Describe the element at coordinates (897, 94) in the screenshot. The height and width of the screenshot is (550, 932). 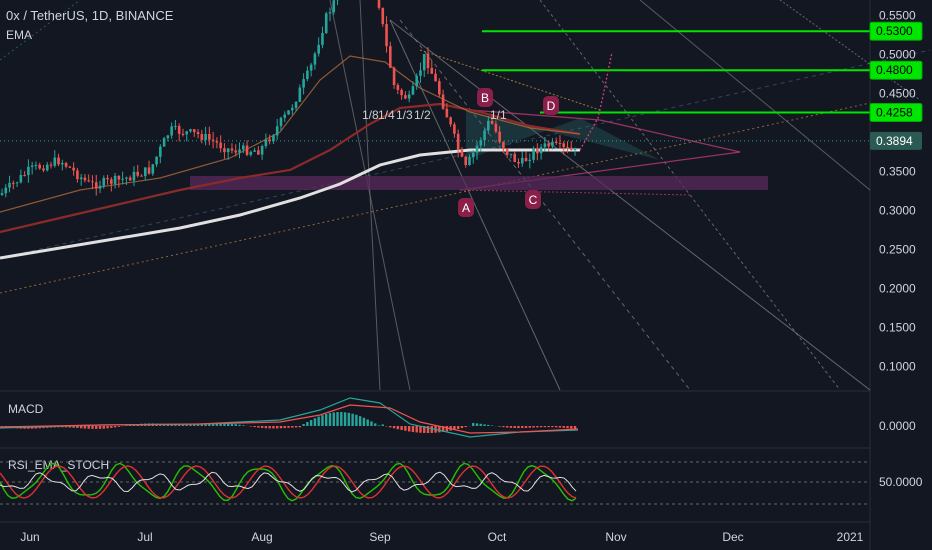
I see `y-tick-label: 0.4500` at that location.